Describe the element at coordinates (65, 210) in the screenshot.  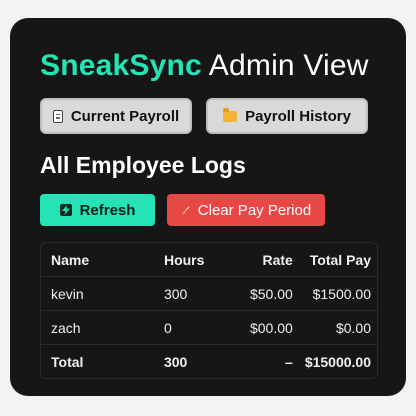
I see `lightning-icon` at that location.